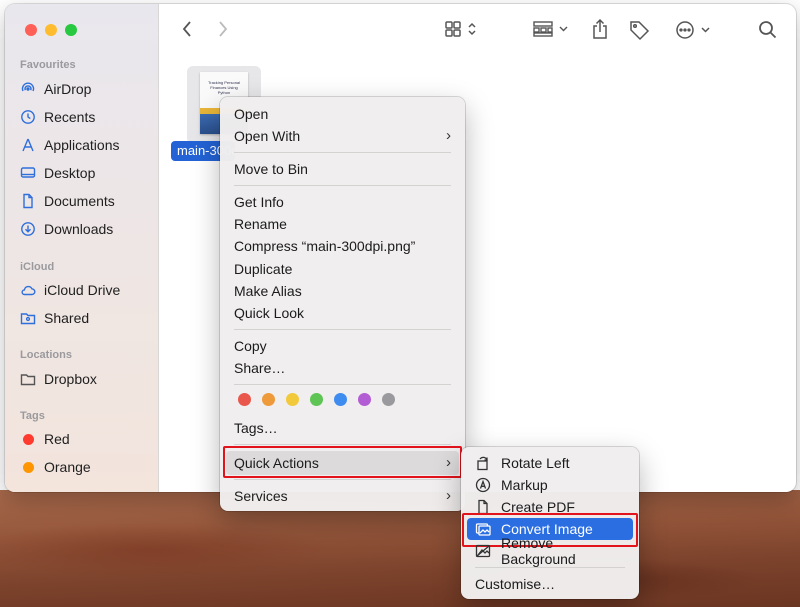 The height and width of the screenshot is (607, 800). What do you see at coordinates (31, 30) in the screenshot?
I see `close-window-button` at bounding box center [31, 30].